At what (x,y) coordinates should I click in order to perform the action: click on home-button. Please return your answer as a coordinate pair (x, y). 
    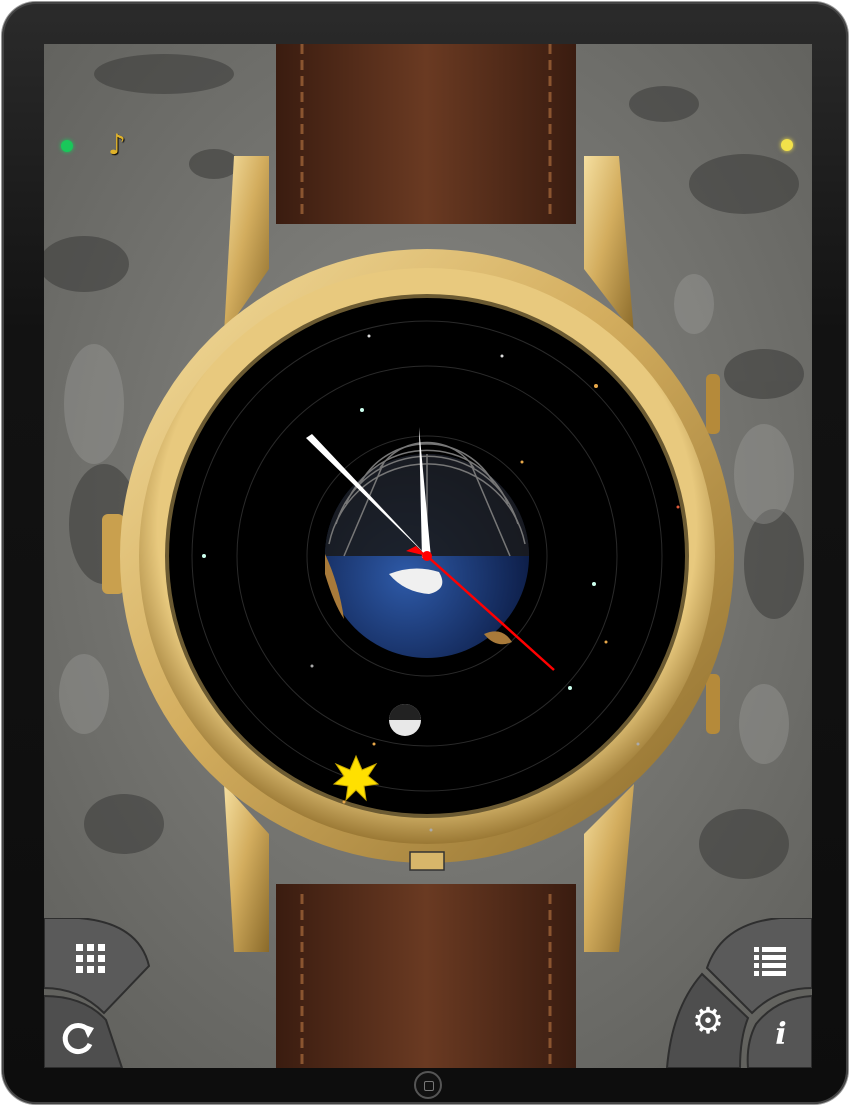
    Looking at the image, I should click on (428, 1085).